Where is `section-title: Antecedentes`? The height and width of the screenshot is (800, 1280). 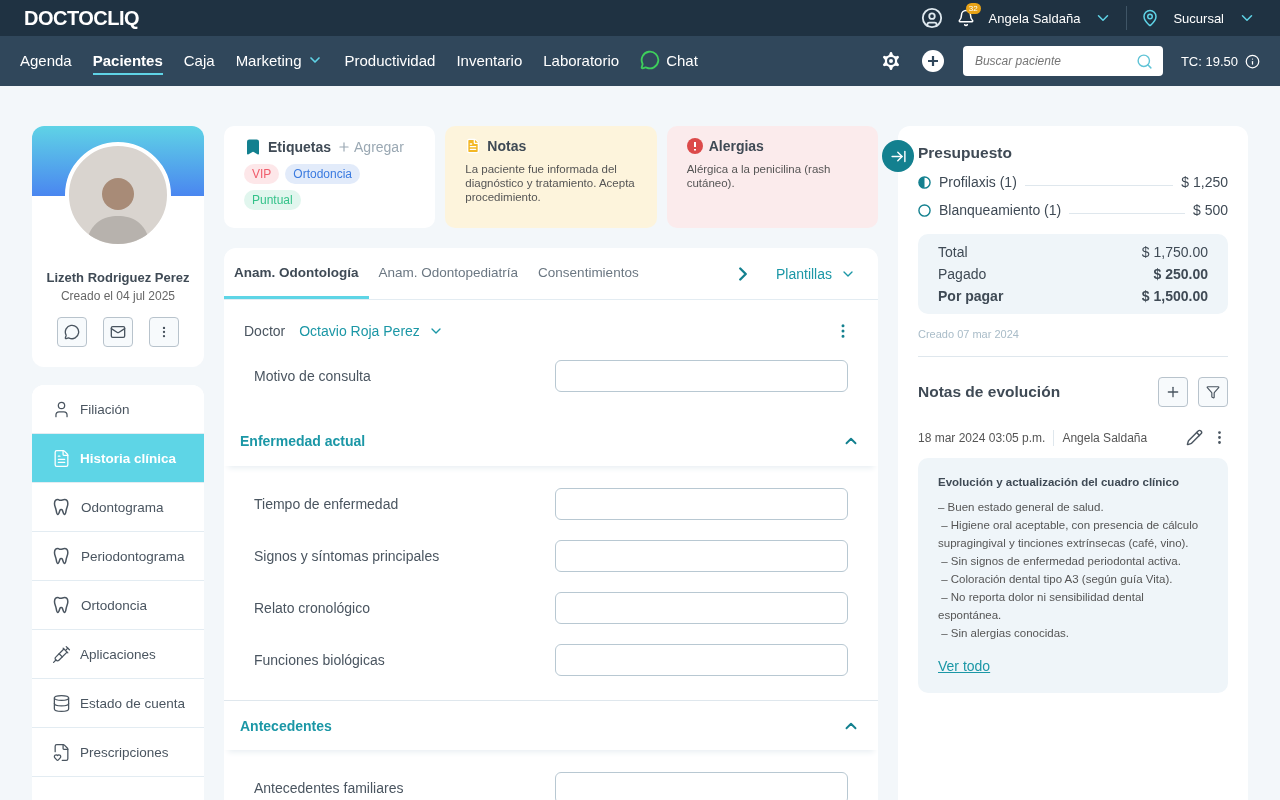
section-title: Antecedentes is located at coordinates (286, 725).